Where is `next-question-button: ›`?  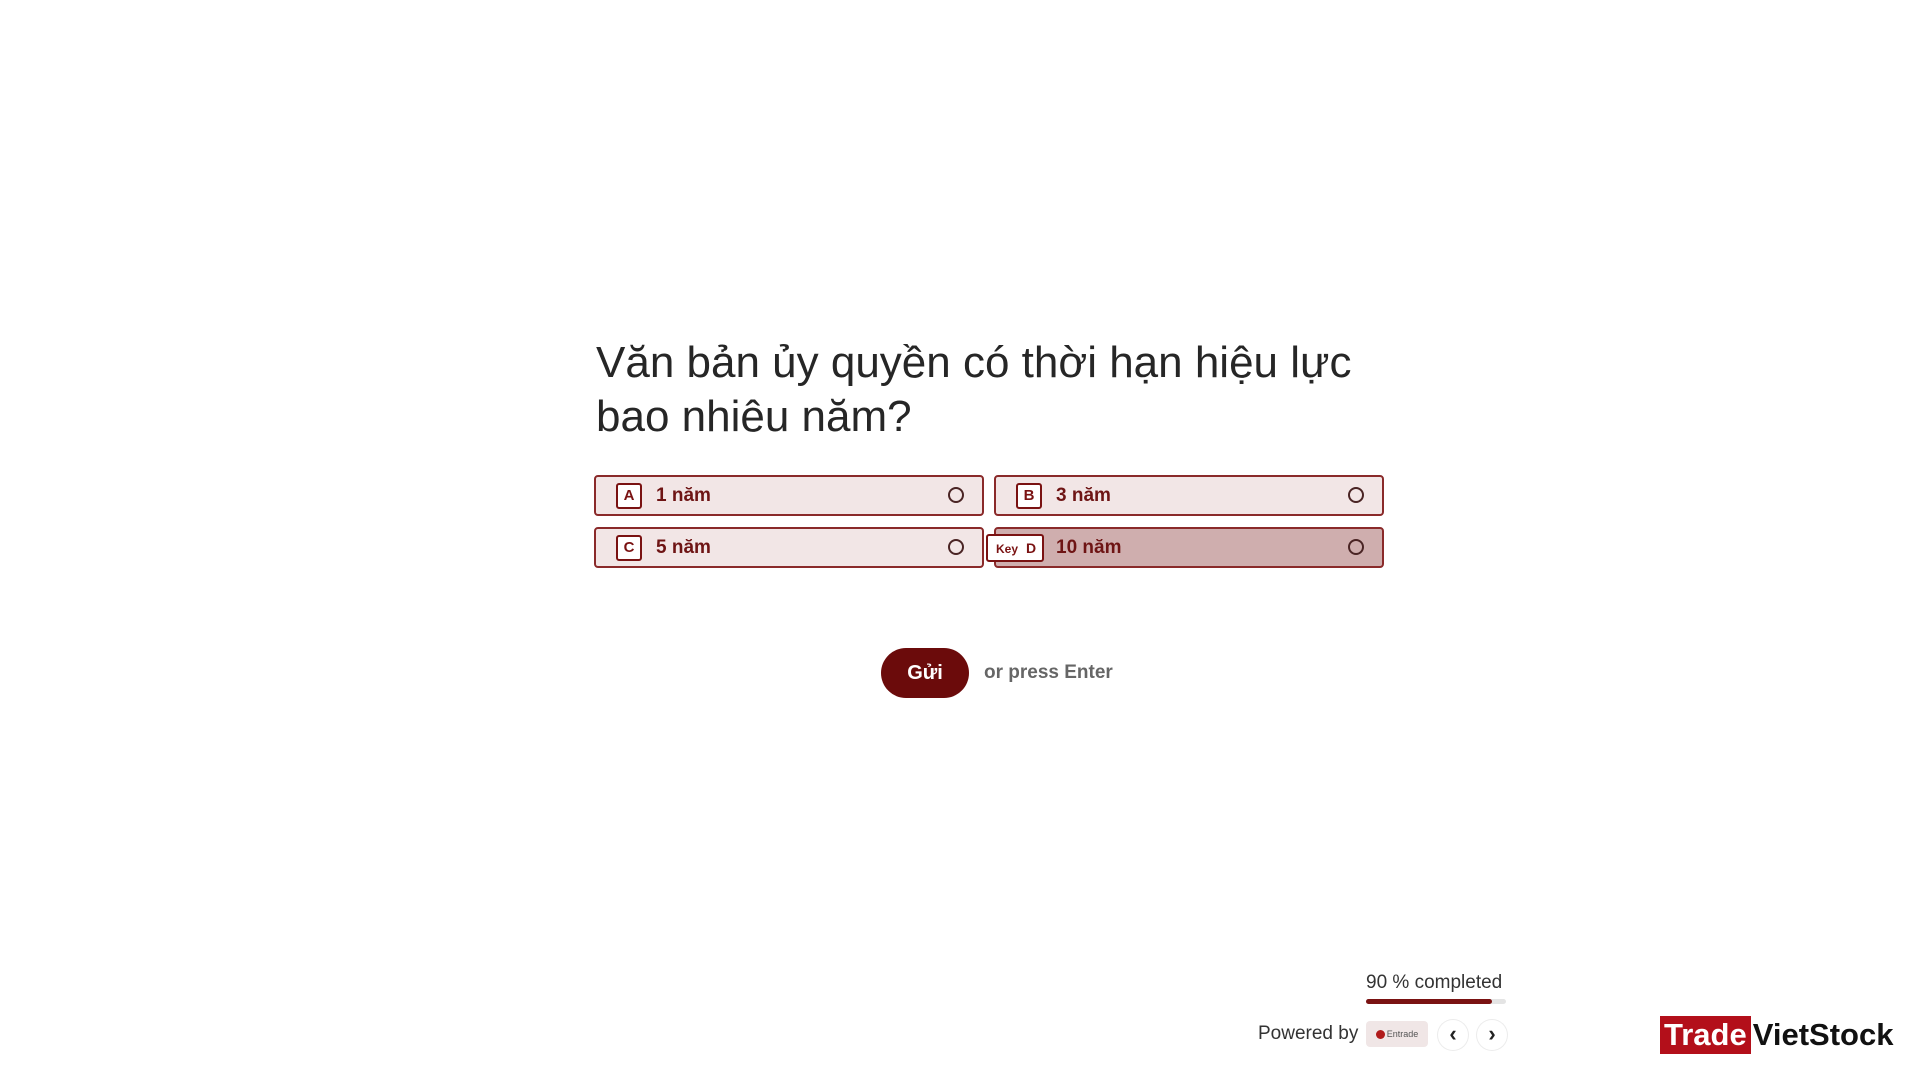 next-question-button: › is located at coordinates (1492, 1035).